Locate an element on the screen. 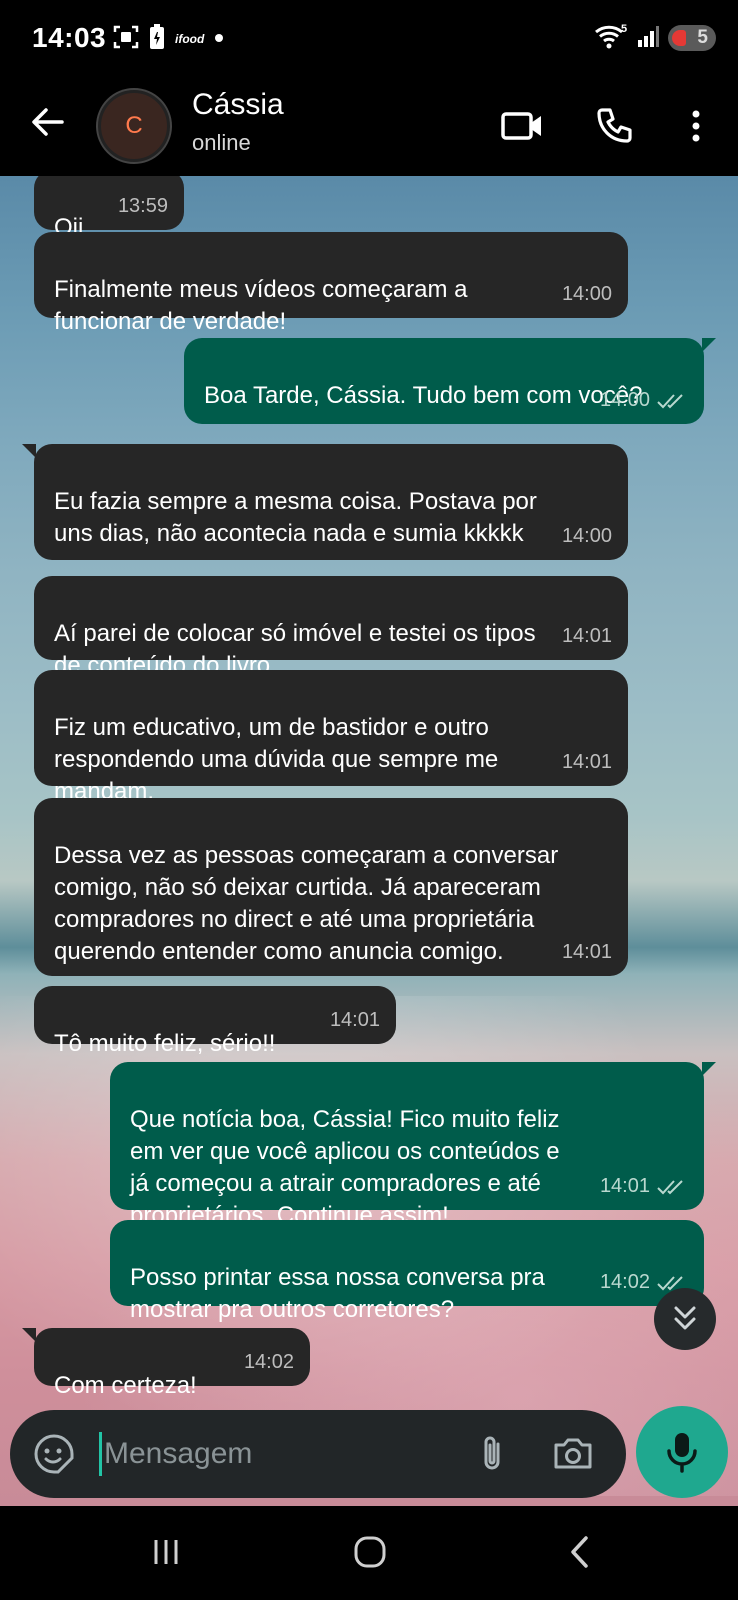 Image resolution: width=738 pixels, height=1600 pixels. nav-back-icon is located at coordinates (580, 1552).